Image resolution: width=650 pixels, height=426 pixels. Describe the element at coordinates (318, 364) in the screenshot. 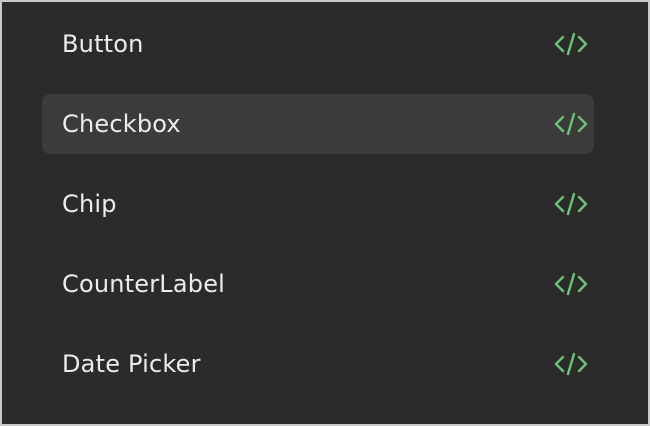

I see `list-item-date-picker: Date Picker` at that location.